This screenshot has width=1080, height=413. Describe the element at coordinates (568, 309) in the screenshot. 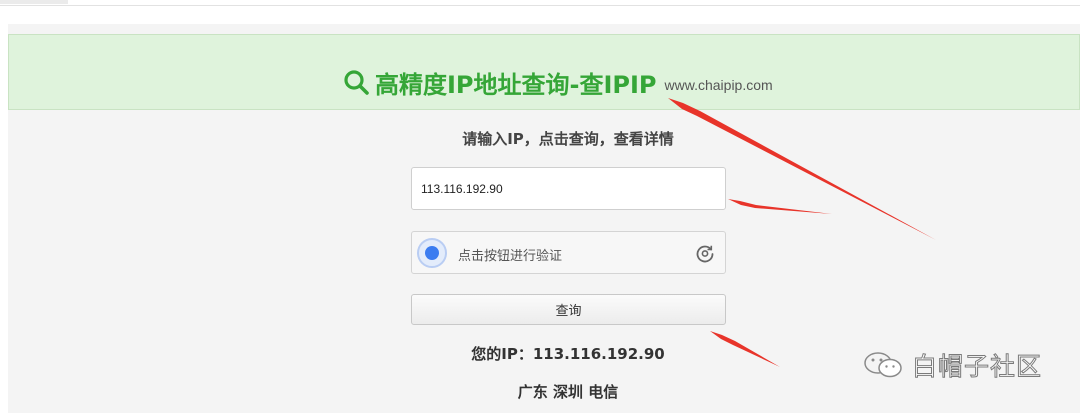

I see `query-button: 查询` at that location.